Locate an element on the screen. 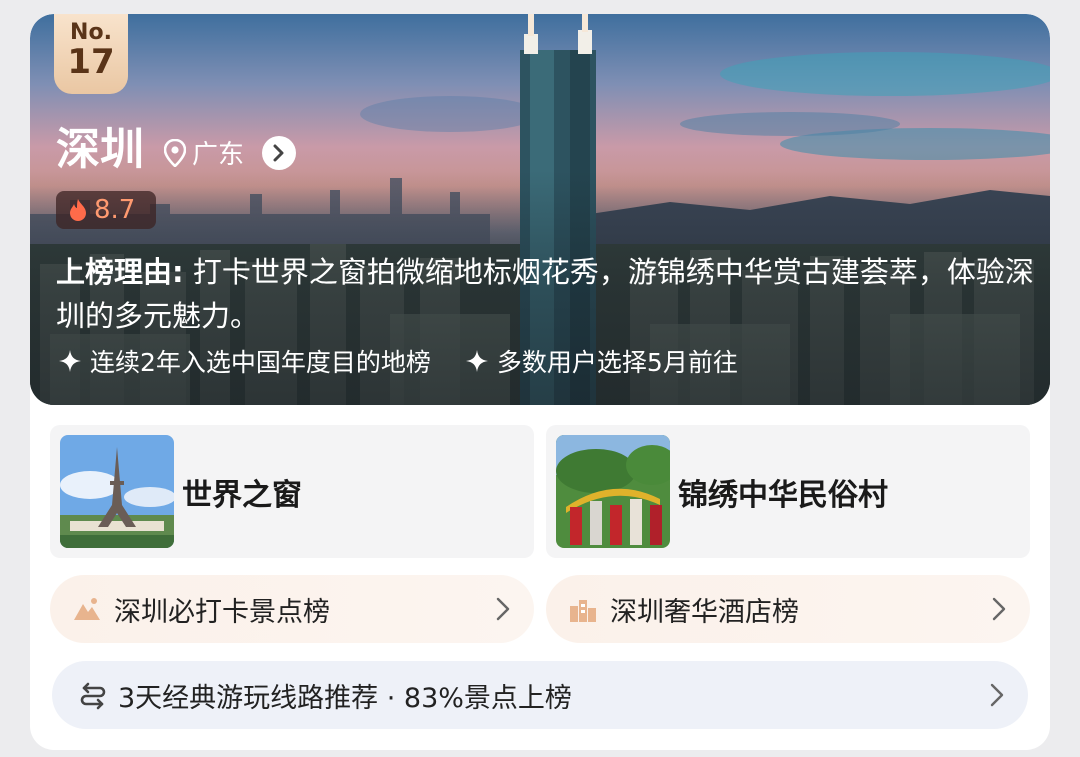  highlight-tag: 多数用户选择5月前往 is located at coordinates (601, 361).